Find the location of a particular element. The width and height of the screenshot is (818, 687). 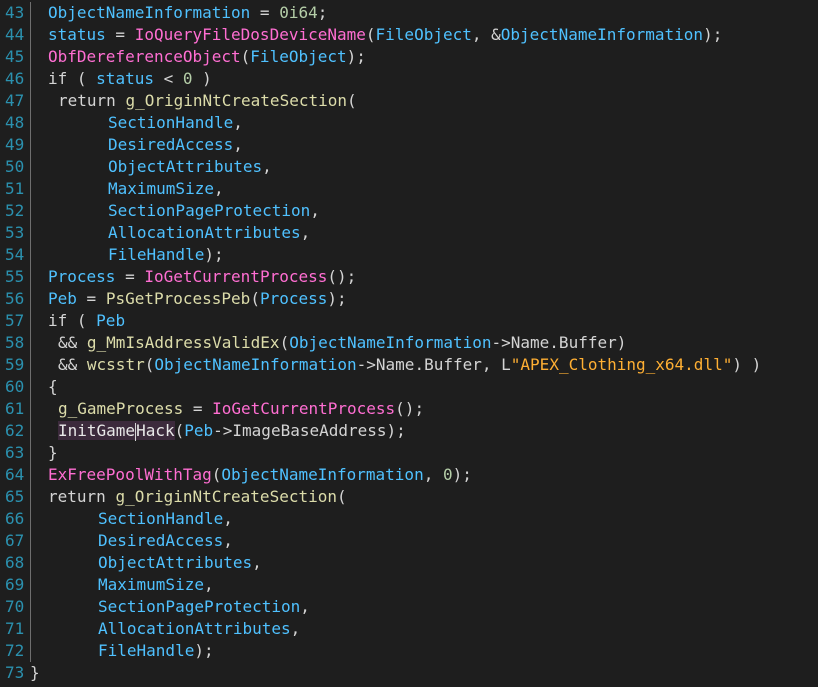

code-token-op: = is located at coordinates (265, 12).